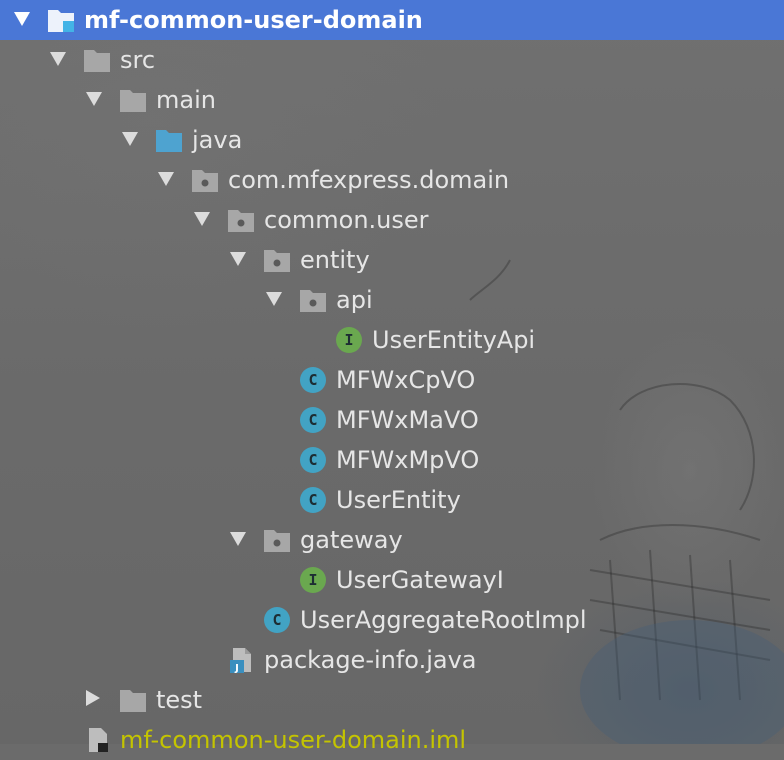 The image size is (784, 760). I want to click on tree-item-label: gateway, so click(351, 540).